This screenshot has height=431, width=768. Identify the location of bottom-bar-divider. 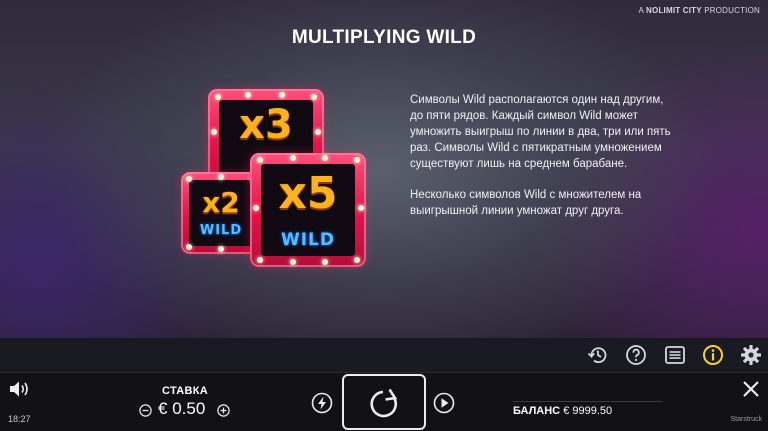
(384, 372).